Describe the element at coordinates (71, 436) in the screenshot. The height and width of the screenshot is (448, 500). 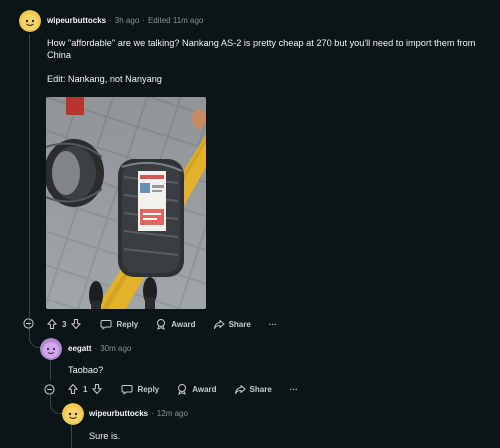
I see `thread-line-level2` at that location.